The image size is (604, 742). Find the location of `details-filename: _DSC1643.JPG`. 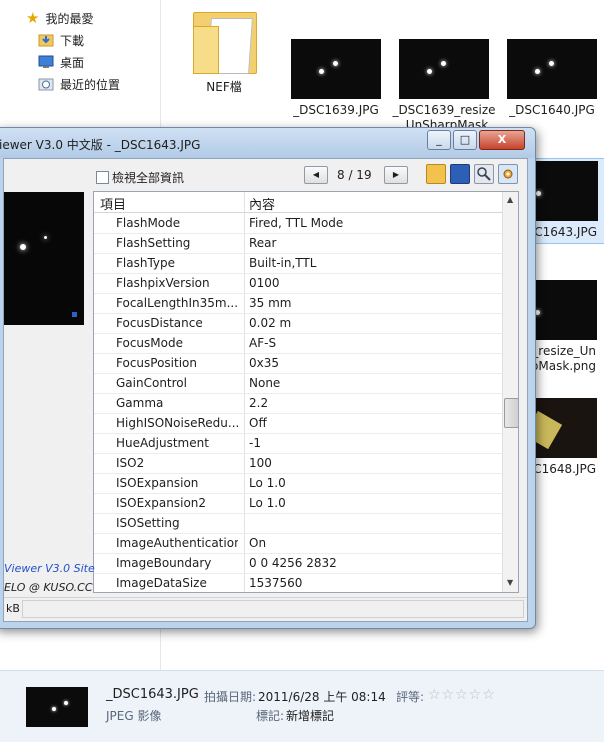

details-filename: _DSC1643.JPG is located at coordinates (152, 694).